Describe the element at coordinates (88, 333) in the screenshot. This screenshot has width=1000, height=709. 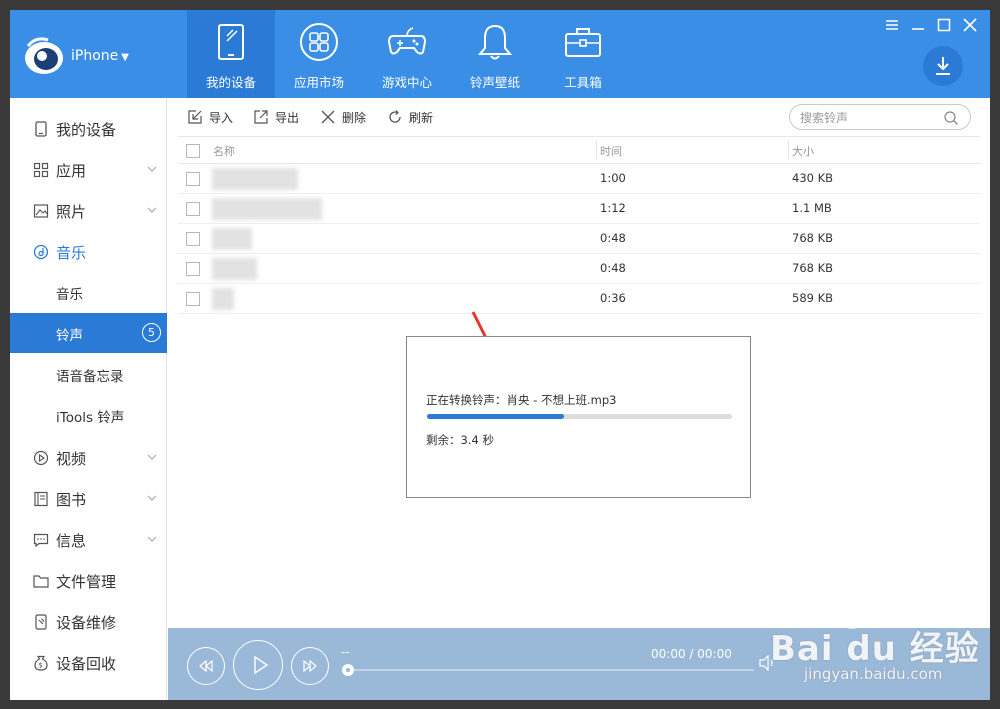
I see `sidebar-subitem-ringtones: 铃声 5` at that location.